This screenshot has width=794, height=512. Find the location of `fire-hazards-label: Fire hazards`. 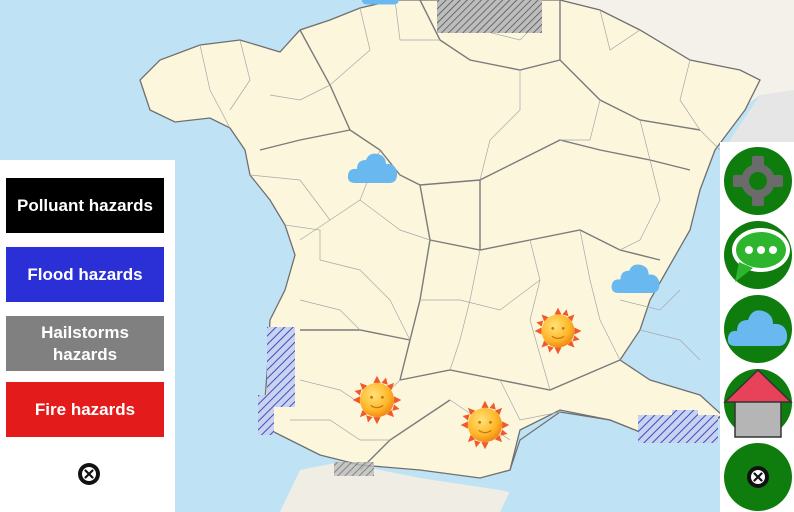

fire-hazards-label: Fire hazards is located at coordinates (85, 409).